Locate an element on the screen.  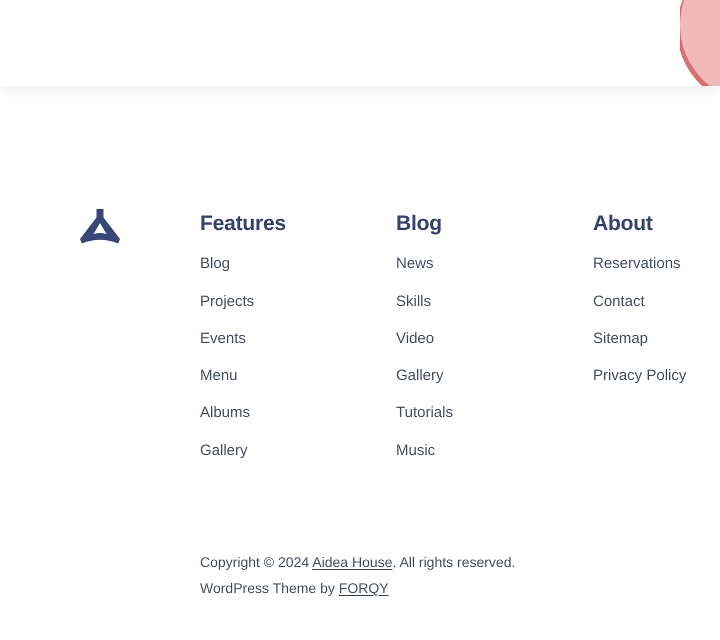
copyright-text: Copyright © 2024 Aidea House. All rights reserved. is located at coordinates (358, 562).